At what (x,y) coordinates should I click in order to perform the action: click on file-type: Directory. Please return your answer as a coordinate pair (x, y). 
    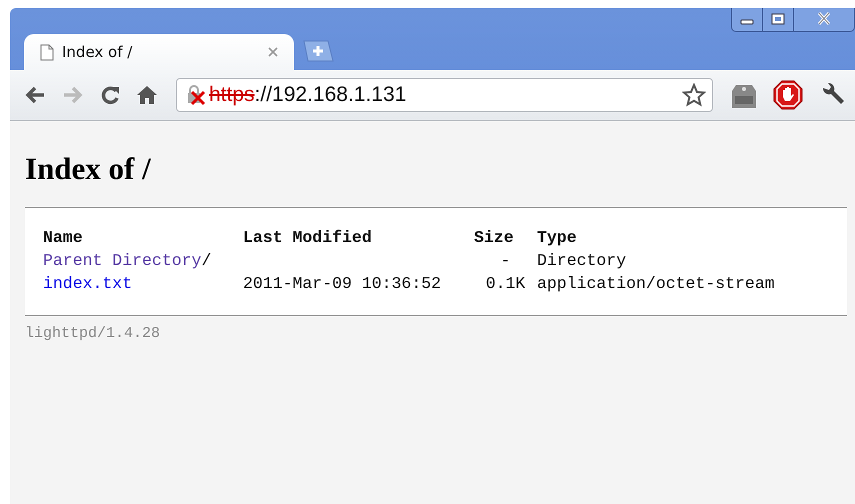
    Looking at the image, I should click on (581, 260).